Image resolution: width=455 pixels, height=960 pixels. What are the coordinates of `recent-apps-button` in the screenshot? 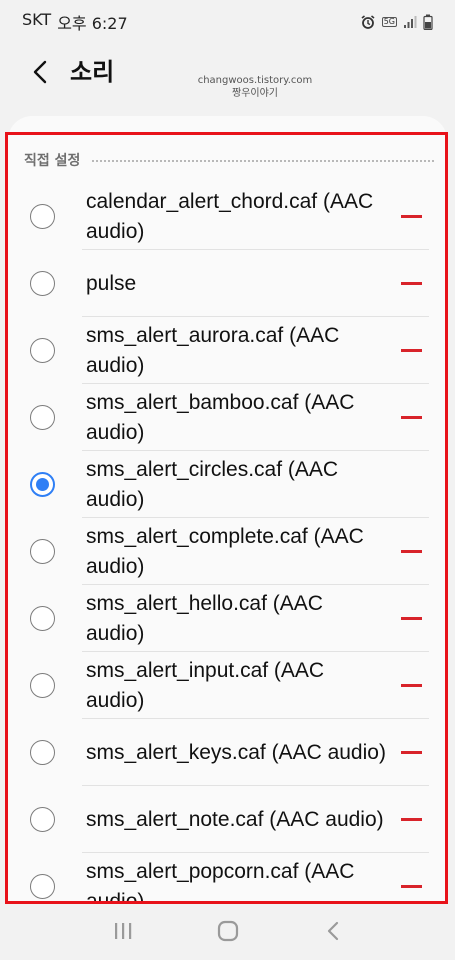 It's located at (123, 933).